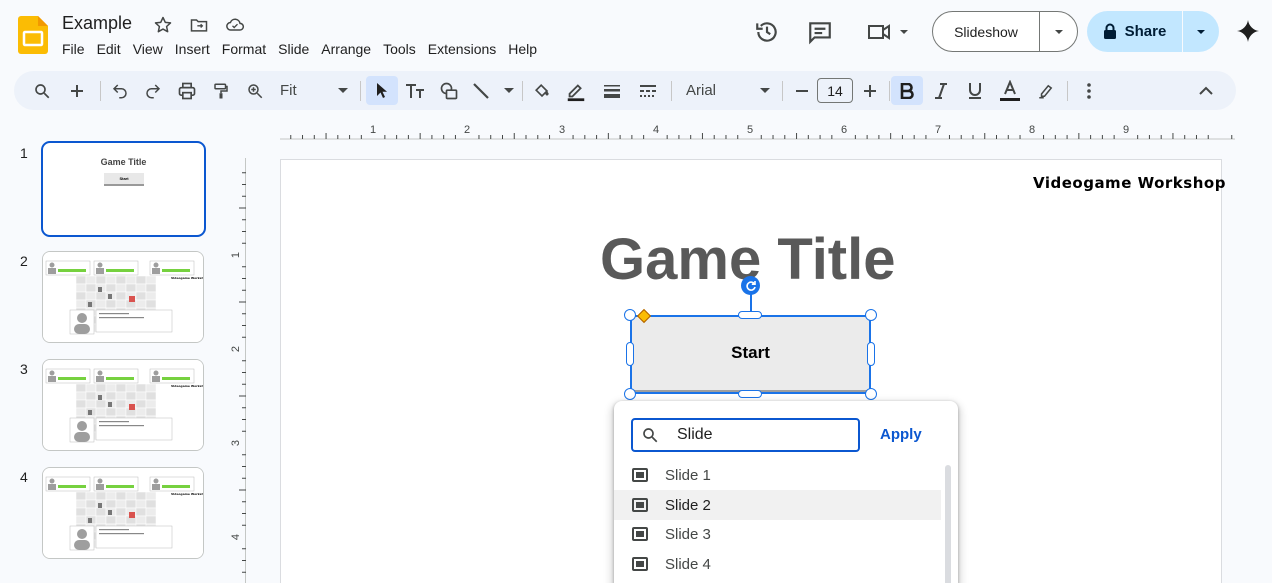 The height and width of the screenshot is (583, 1272). What do you see at coordinates (77, 90) in the screenshot?
I see `new-slide-icon` at bounding box center [77, 90].